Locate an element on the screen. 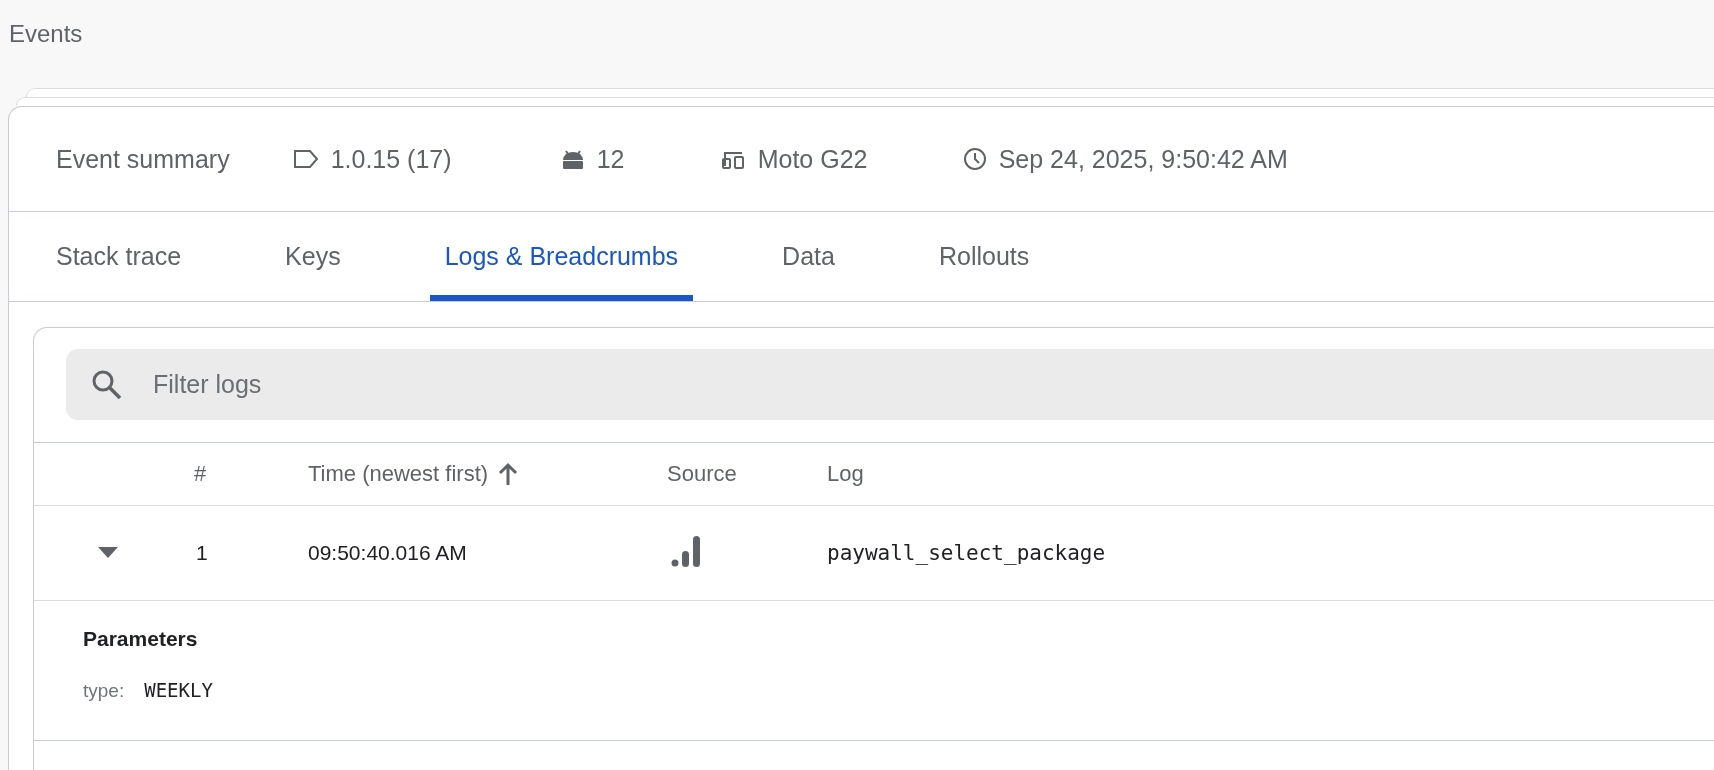 This screenshot has height=770, width=1714. tab: Data is located at coordinates (808, 256).